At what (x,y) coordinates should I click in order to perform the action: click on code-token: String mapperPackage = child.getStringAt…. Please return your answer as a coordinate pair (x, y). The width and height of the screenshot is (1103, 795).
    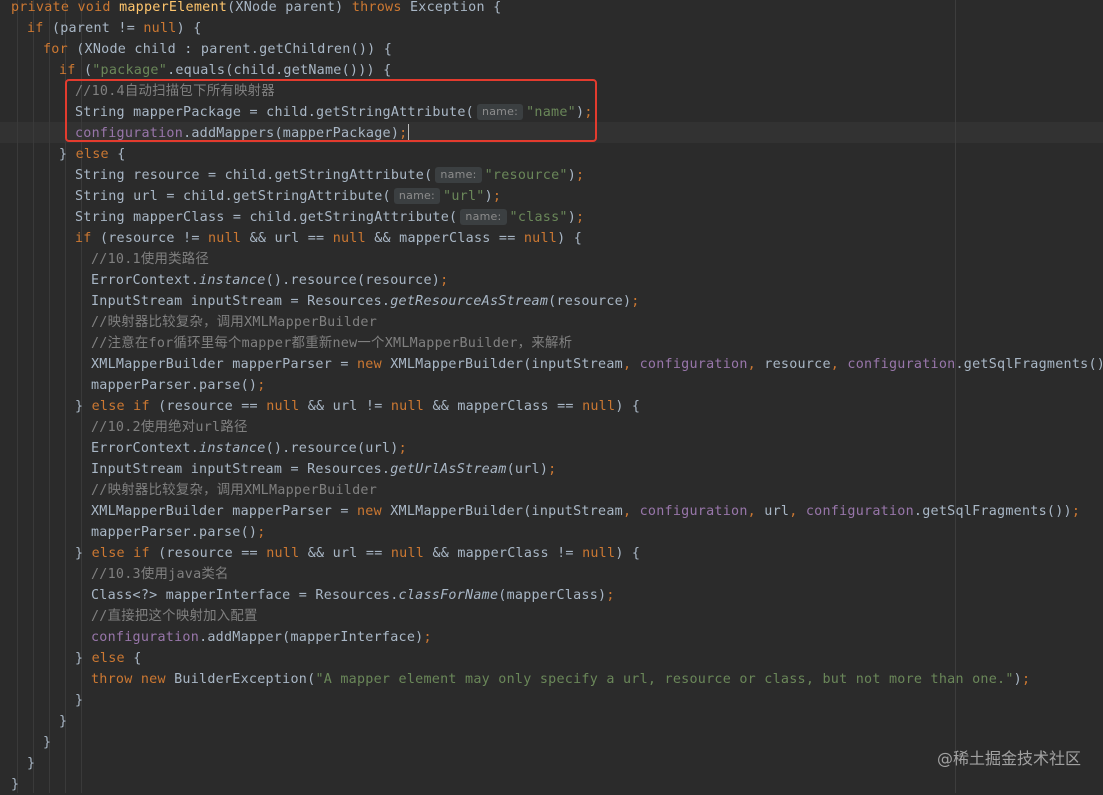
    Looking at the image, I should click on (274, 112).